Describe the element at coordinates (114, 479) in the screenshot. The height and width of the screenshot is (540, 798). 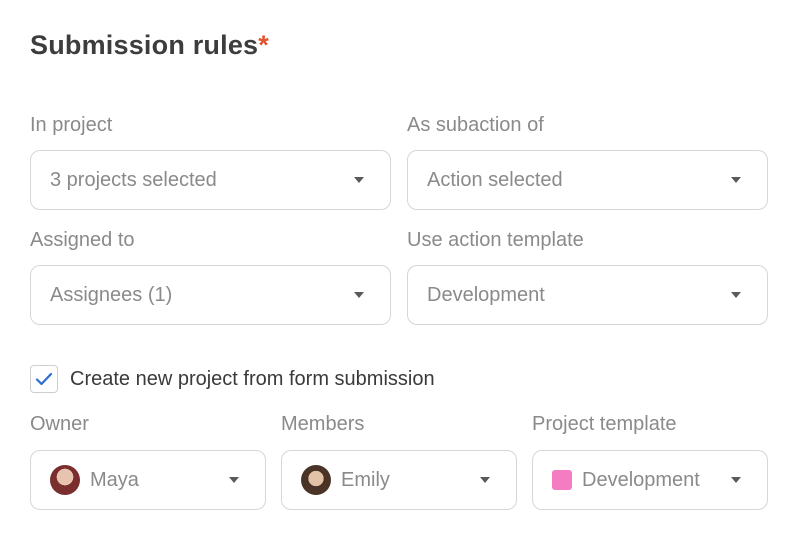
I see `owner-value: Maya` at that location.